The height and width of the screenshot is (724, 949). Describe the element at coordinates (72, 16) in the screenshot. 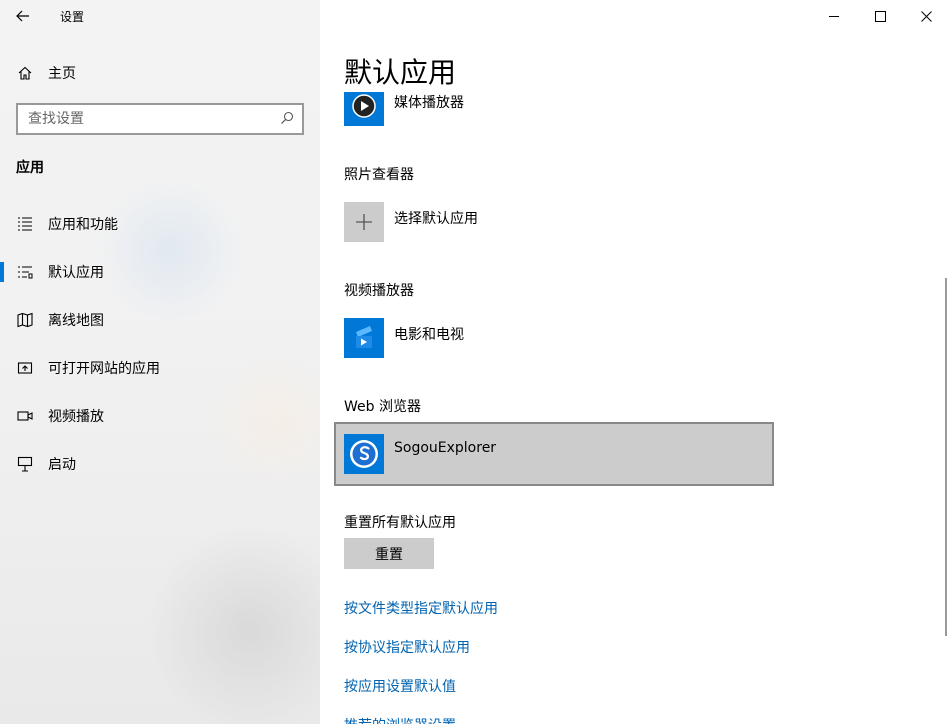

I see `window-title: 设置` at that location.